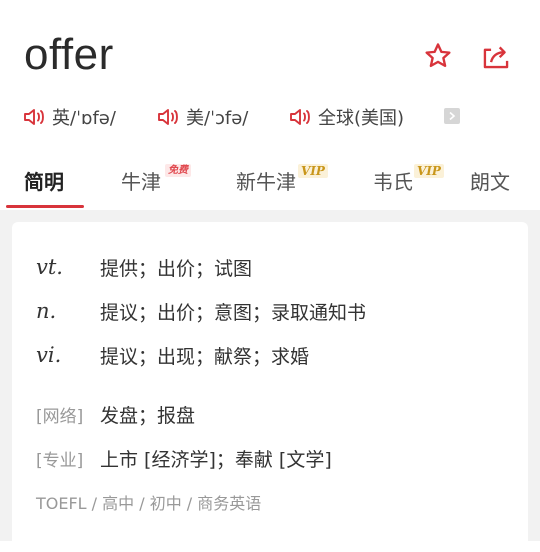  I want to click on definition-text: 提议；出现；献祭；求婚, so click(205, 356).